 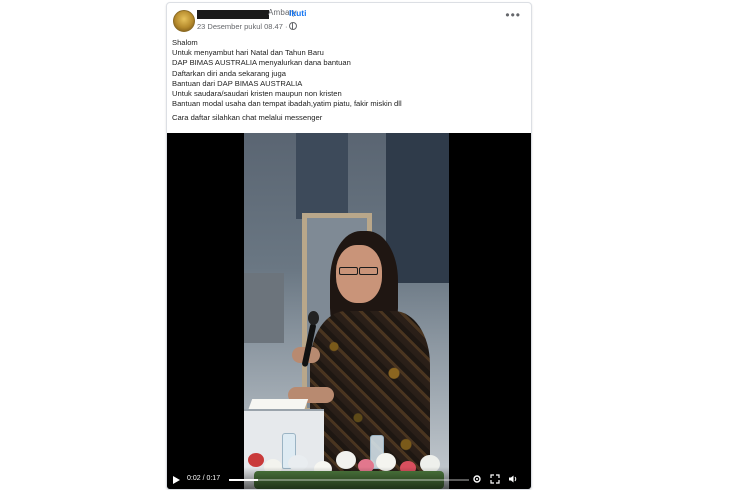 I want to click on more-options-icon: •••, so click(x=513, y=15).